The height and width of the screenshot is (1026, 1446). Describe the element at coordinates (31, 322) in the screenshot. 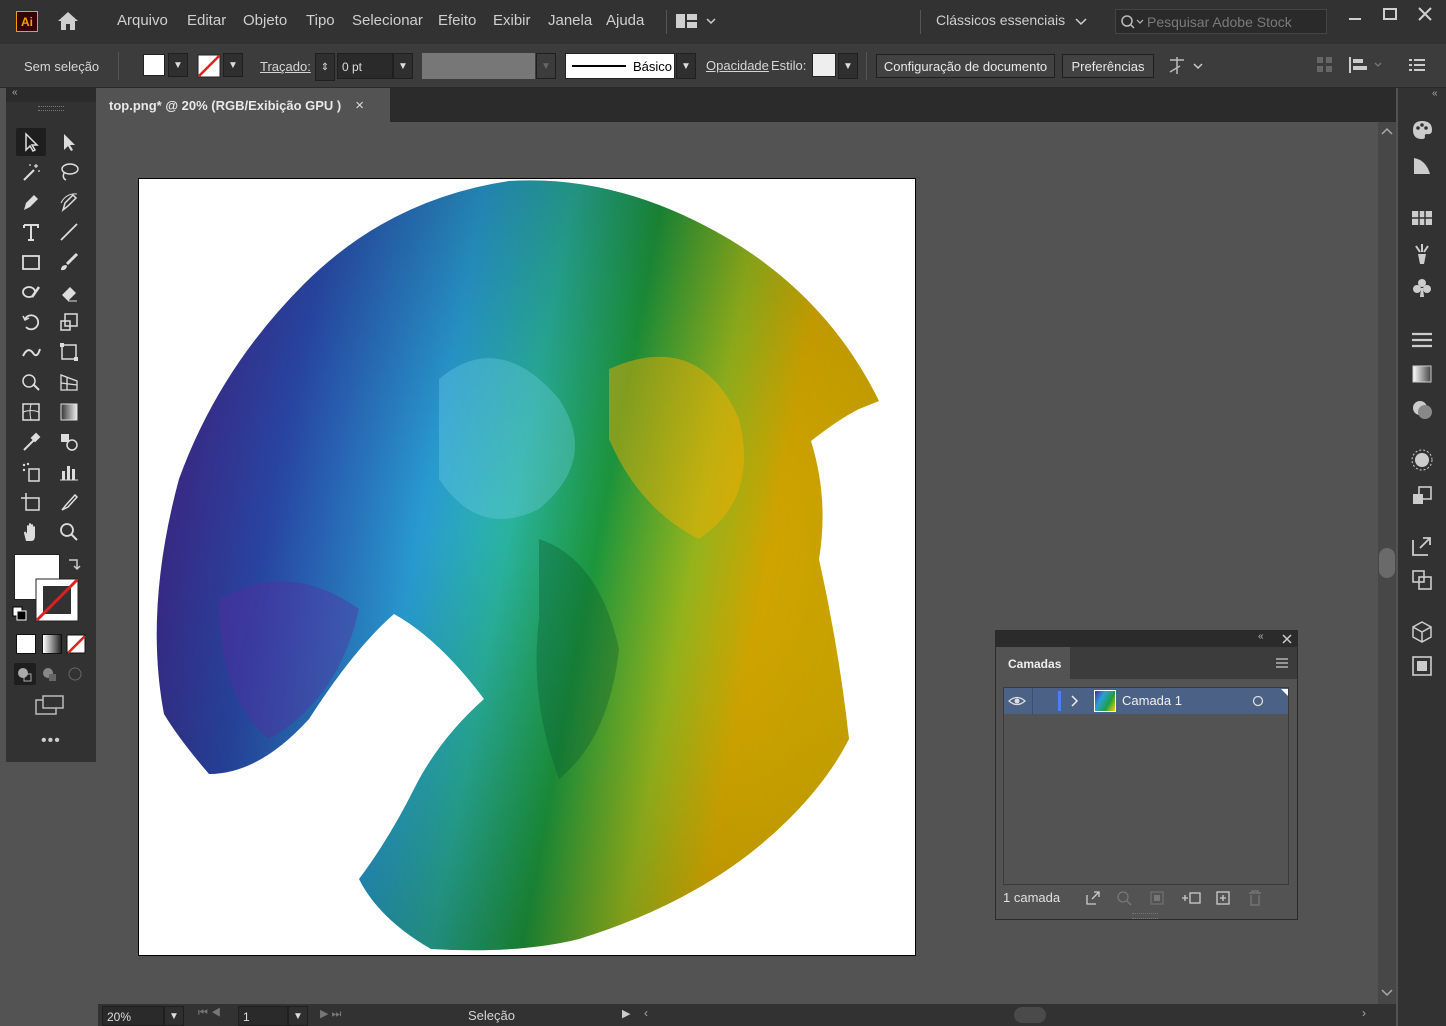

I see `rotate-tool` at that location.